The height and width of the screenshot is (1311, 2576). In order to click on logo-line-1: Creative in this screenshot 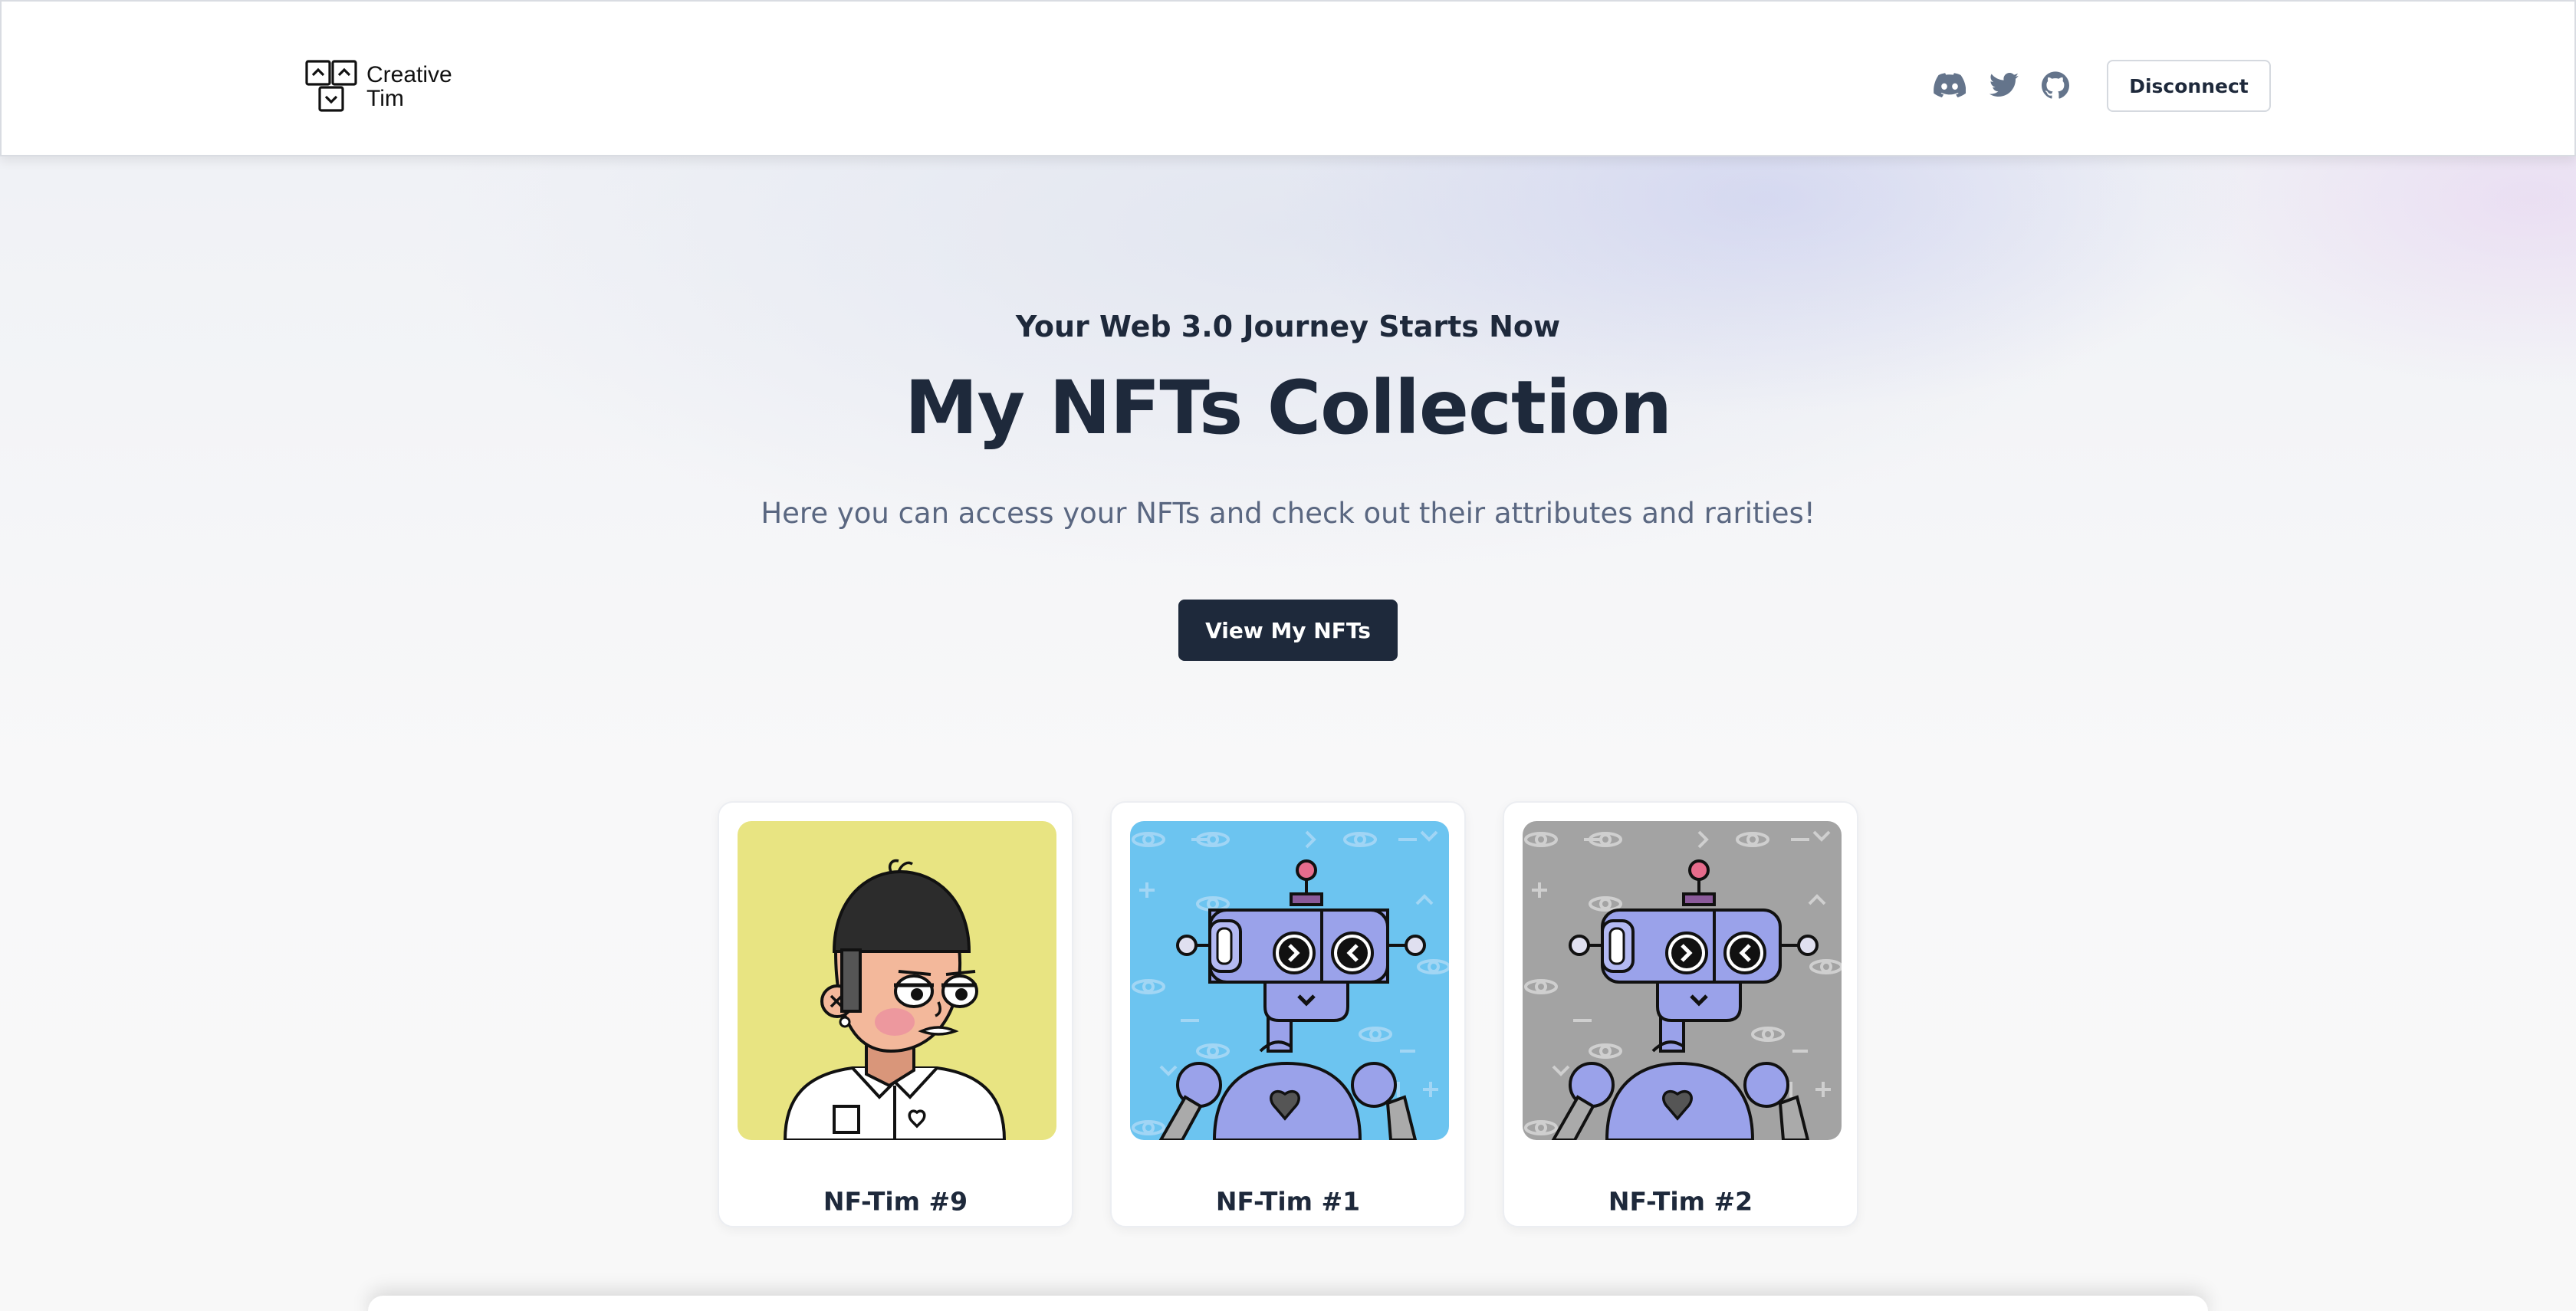, I will do `click(409, 75)`.